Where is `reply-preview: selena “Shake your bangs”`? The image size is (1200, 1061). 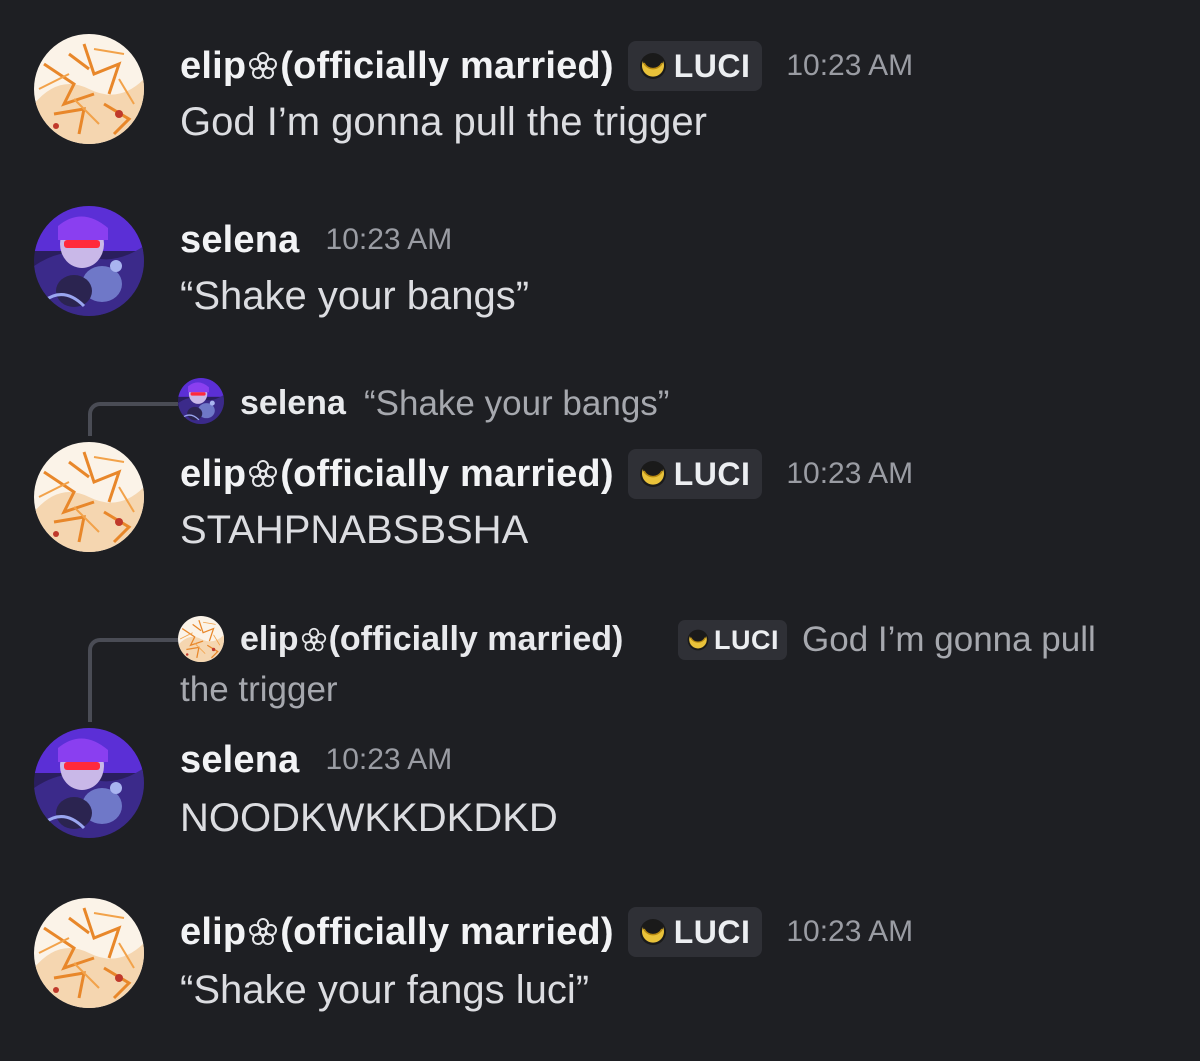 reply-preview: selena “Shake your bangs” is located at coordinates (600, 405).